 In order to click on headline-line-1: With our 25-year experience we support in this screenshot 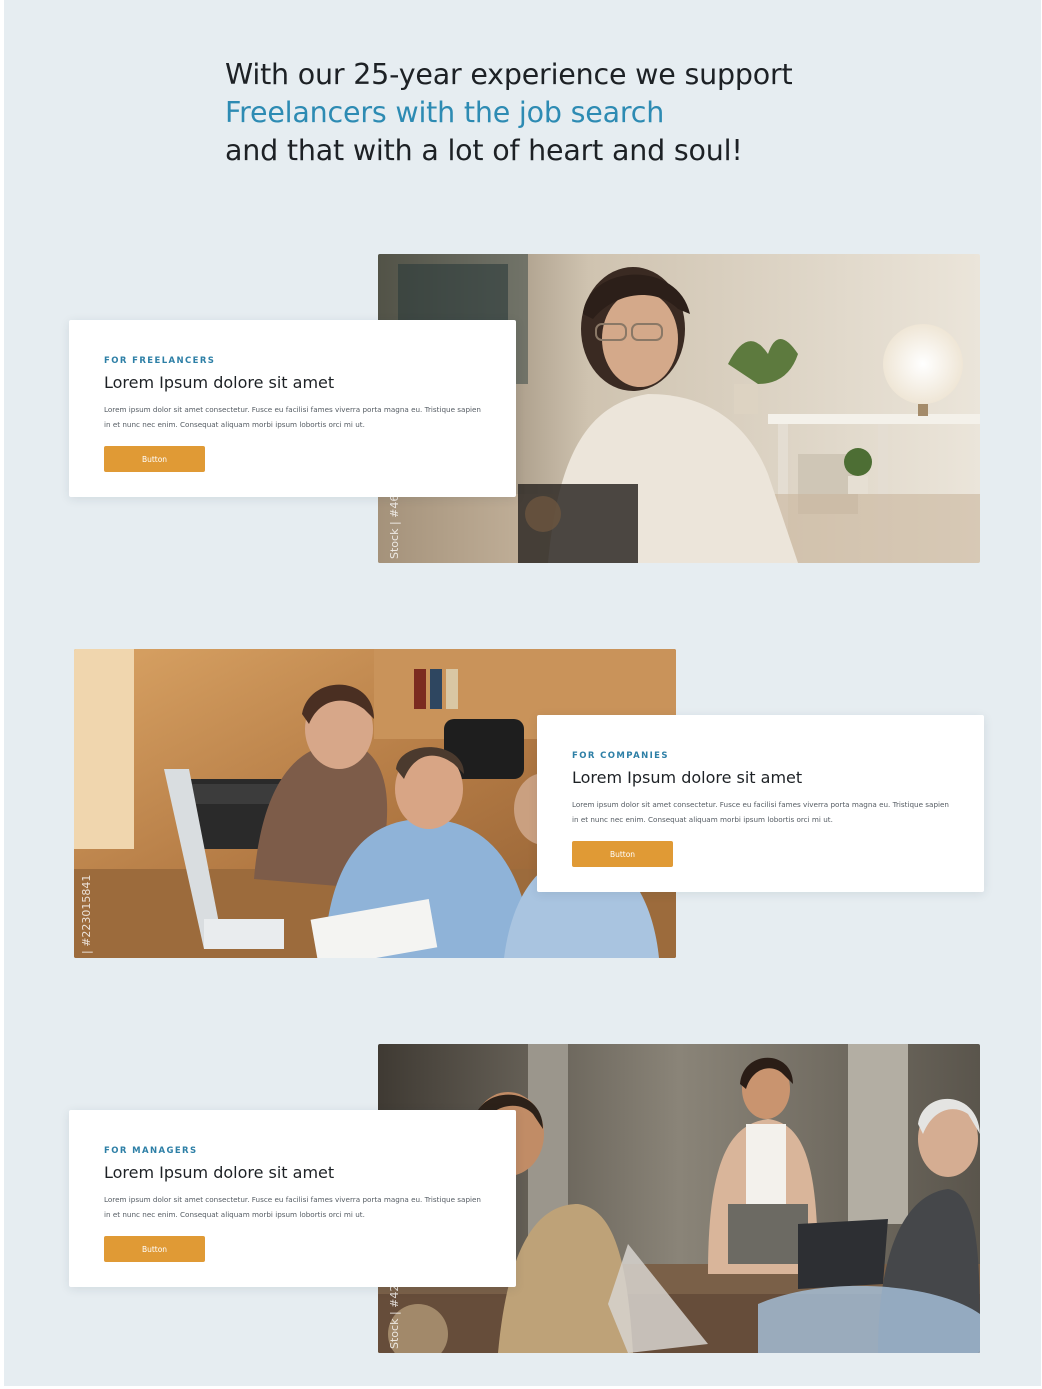, I will do `click(509, 74)`.